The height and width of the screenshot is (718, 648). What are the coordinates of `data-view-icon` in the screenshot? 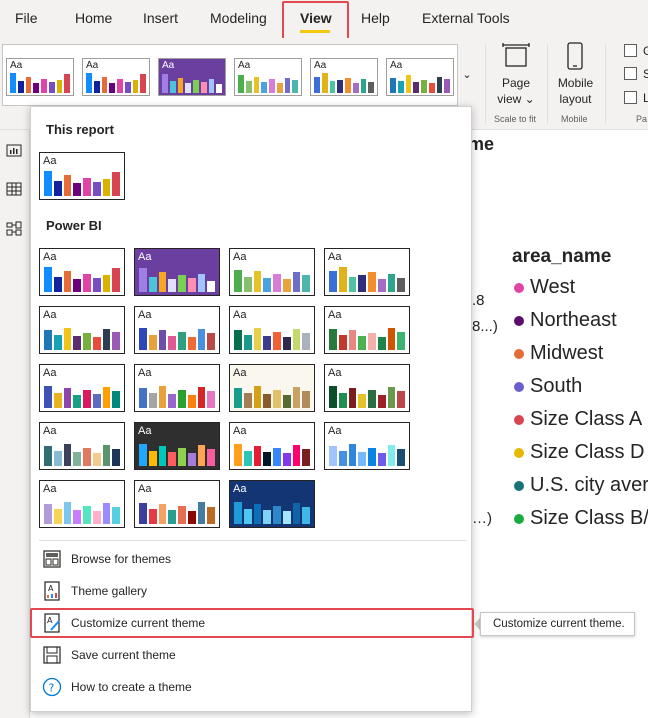 It's located at (14, 189).